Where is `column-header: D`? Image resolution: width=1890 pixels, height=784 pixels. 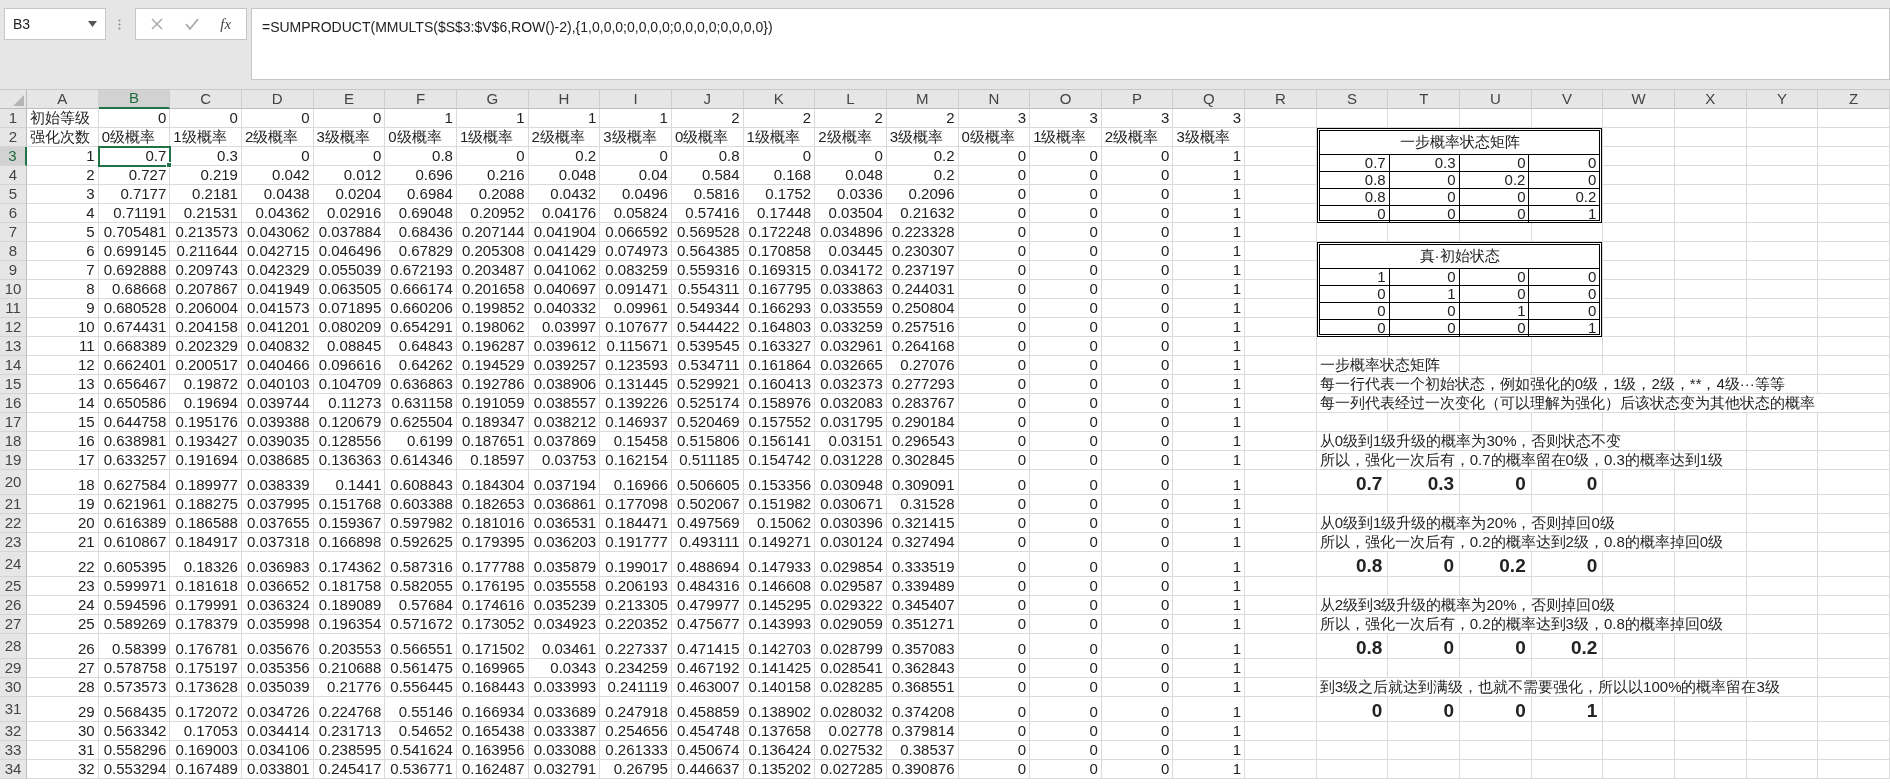
column-header: D is located at coordinates (277, 99).